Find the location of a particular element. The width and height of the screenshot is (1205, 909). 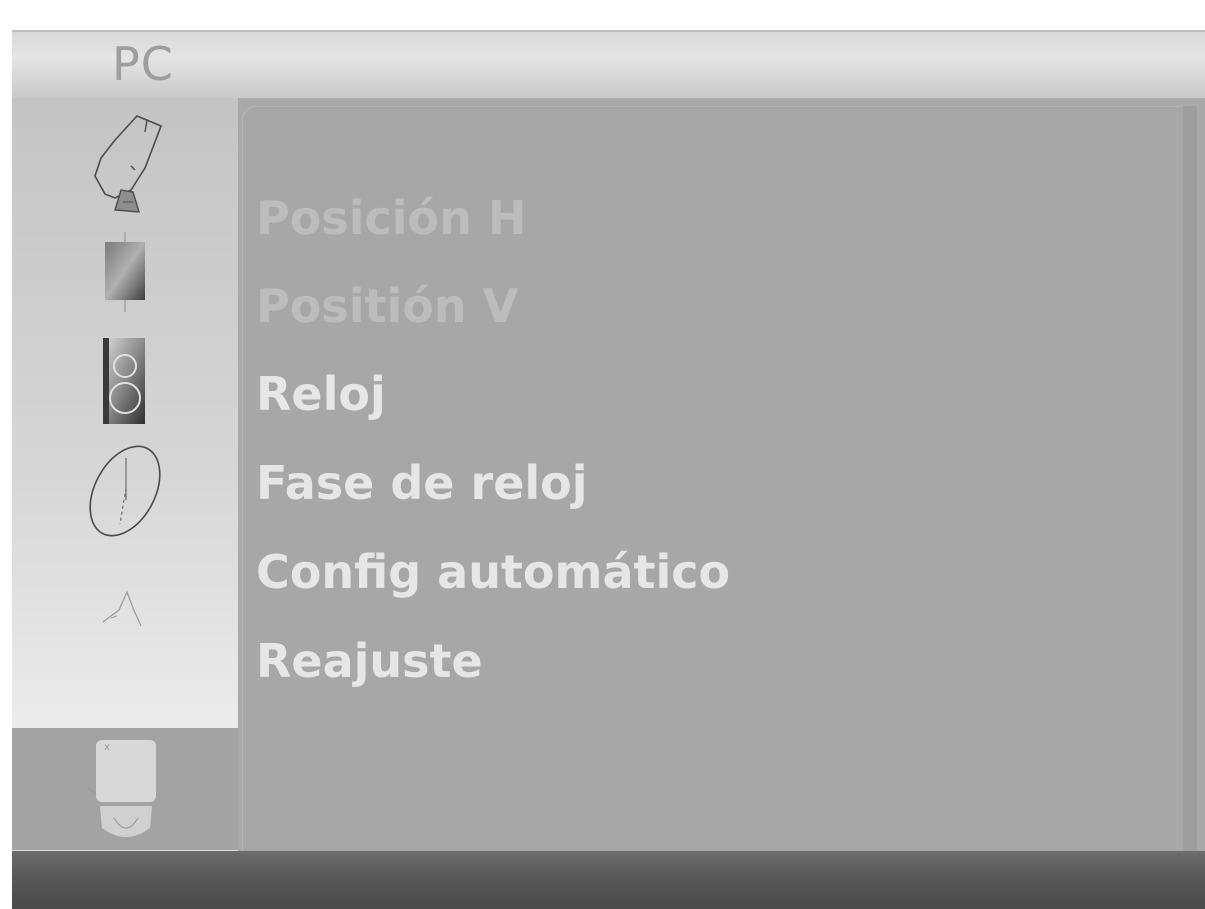

satellite-dish-icon is located at coordinates (128, 164).